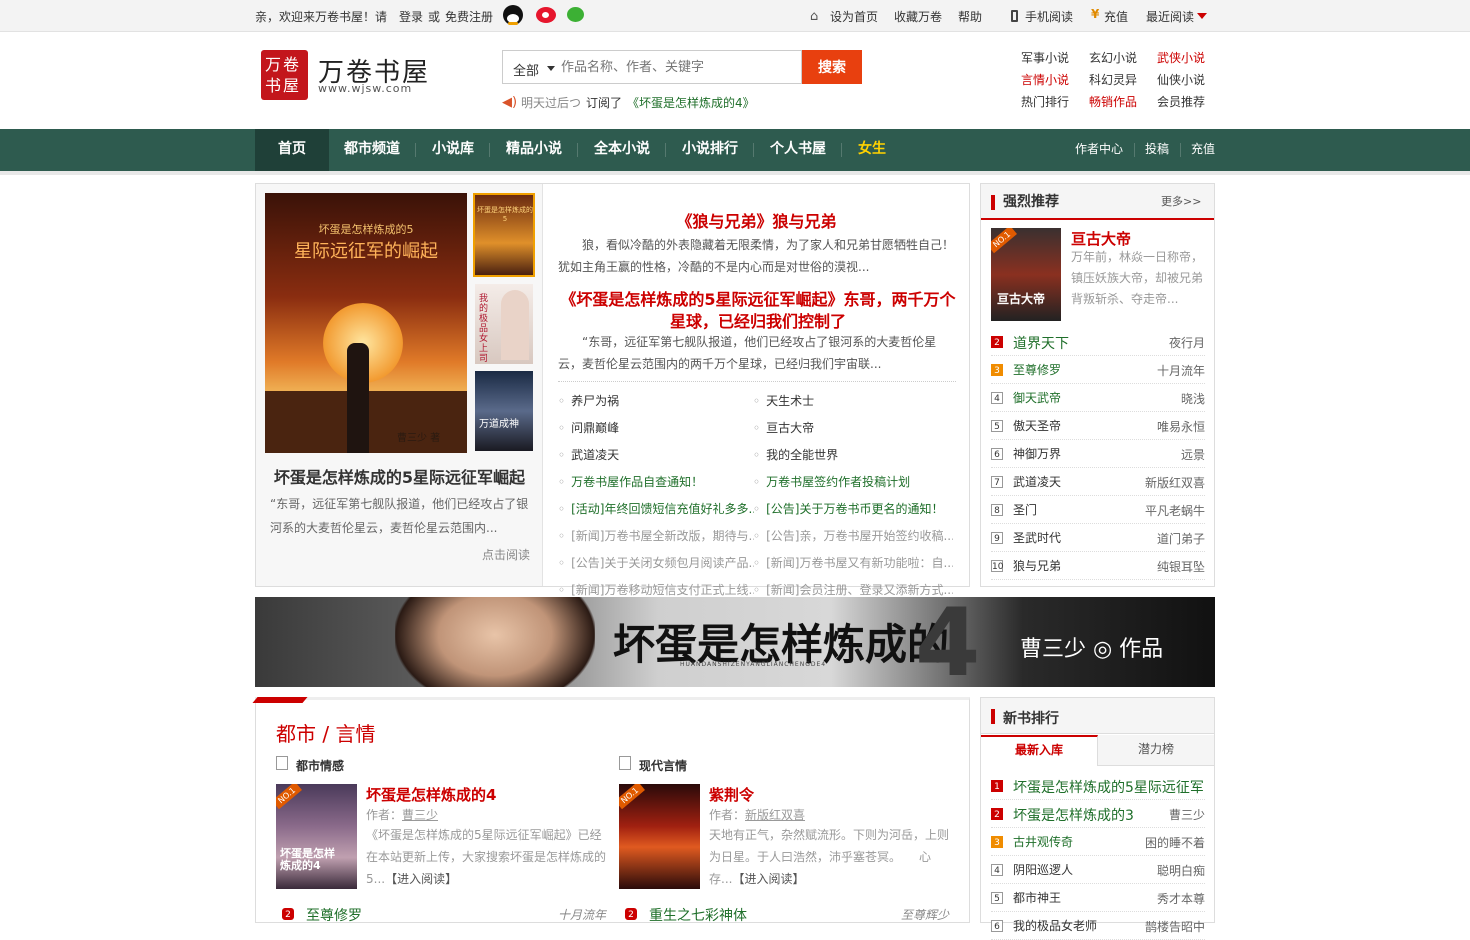 The height and width of the screenshot is (940, 1470). What do you see at coordinates (853, 454) in the screenshot?
I see `news-right-3: ◦ 我的全能世界` at bounding box center [853, 454].